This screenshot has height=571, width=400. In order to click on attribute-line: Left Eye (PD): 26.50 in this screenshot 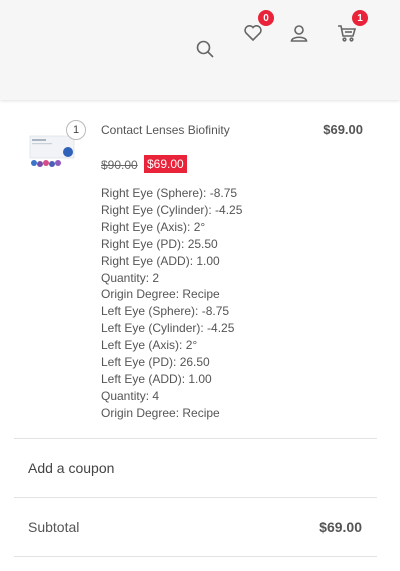, I will do `click(155, 362)`.